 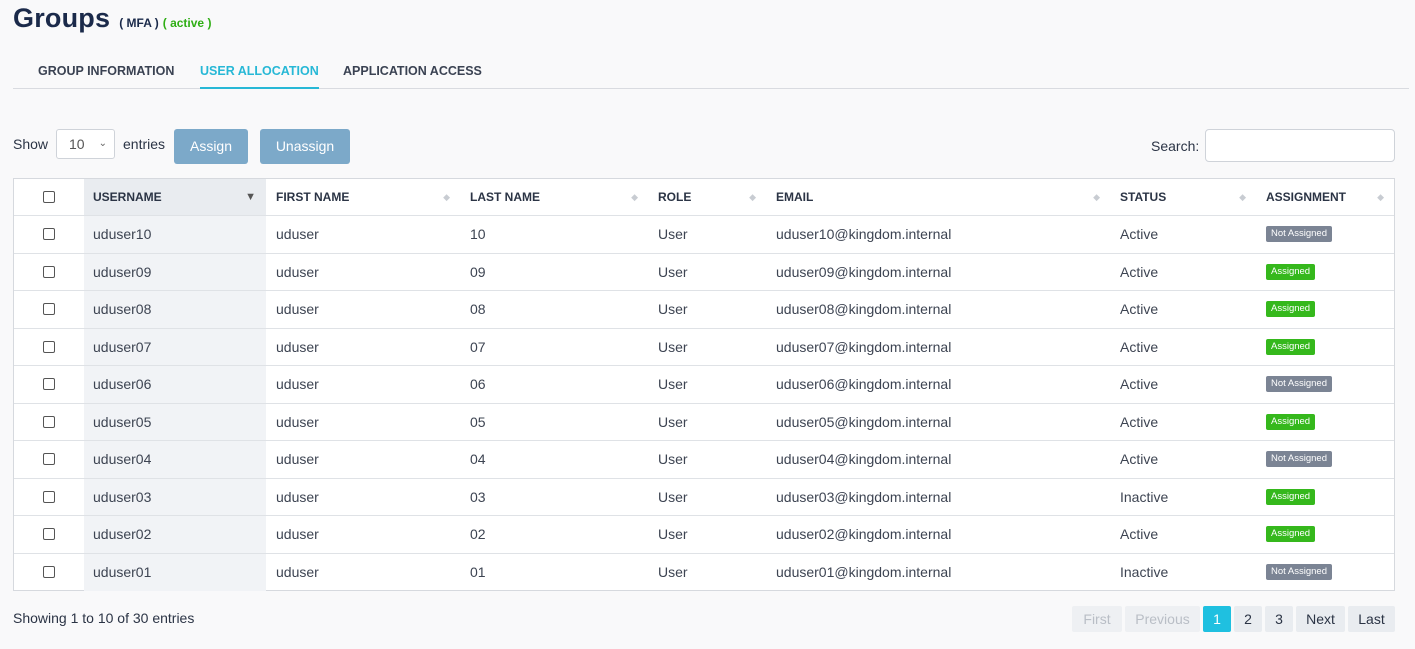 What do you see at coordinates (1300, 145) in the screenshot?
I see `search-input` at bounding box center [1300, 145].